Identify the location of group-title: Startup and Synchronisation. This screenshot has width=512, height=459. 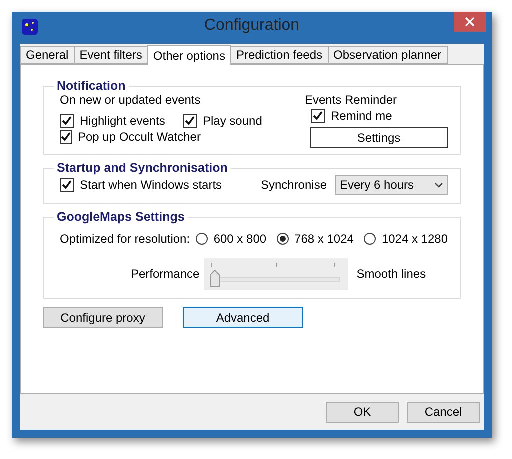
(142, 168).